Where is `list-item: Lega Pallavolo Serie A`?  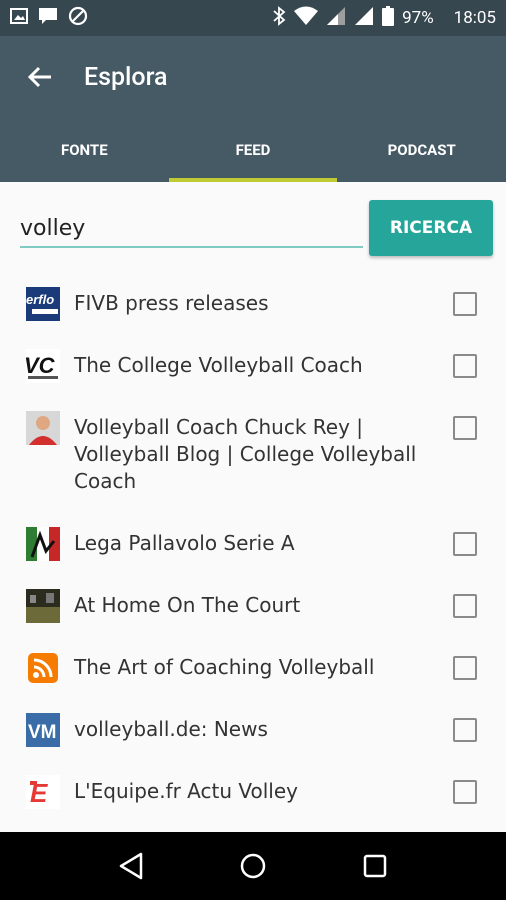
list-item: Lega Pallavolo Serie A is located at coordinates (253, 545).